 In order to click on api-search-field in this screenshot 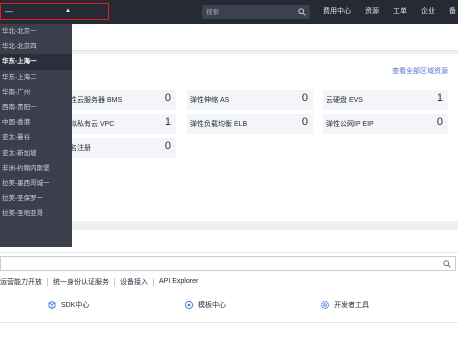, I will do `click(228, 263)`.